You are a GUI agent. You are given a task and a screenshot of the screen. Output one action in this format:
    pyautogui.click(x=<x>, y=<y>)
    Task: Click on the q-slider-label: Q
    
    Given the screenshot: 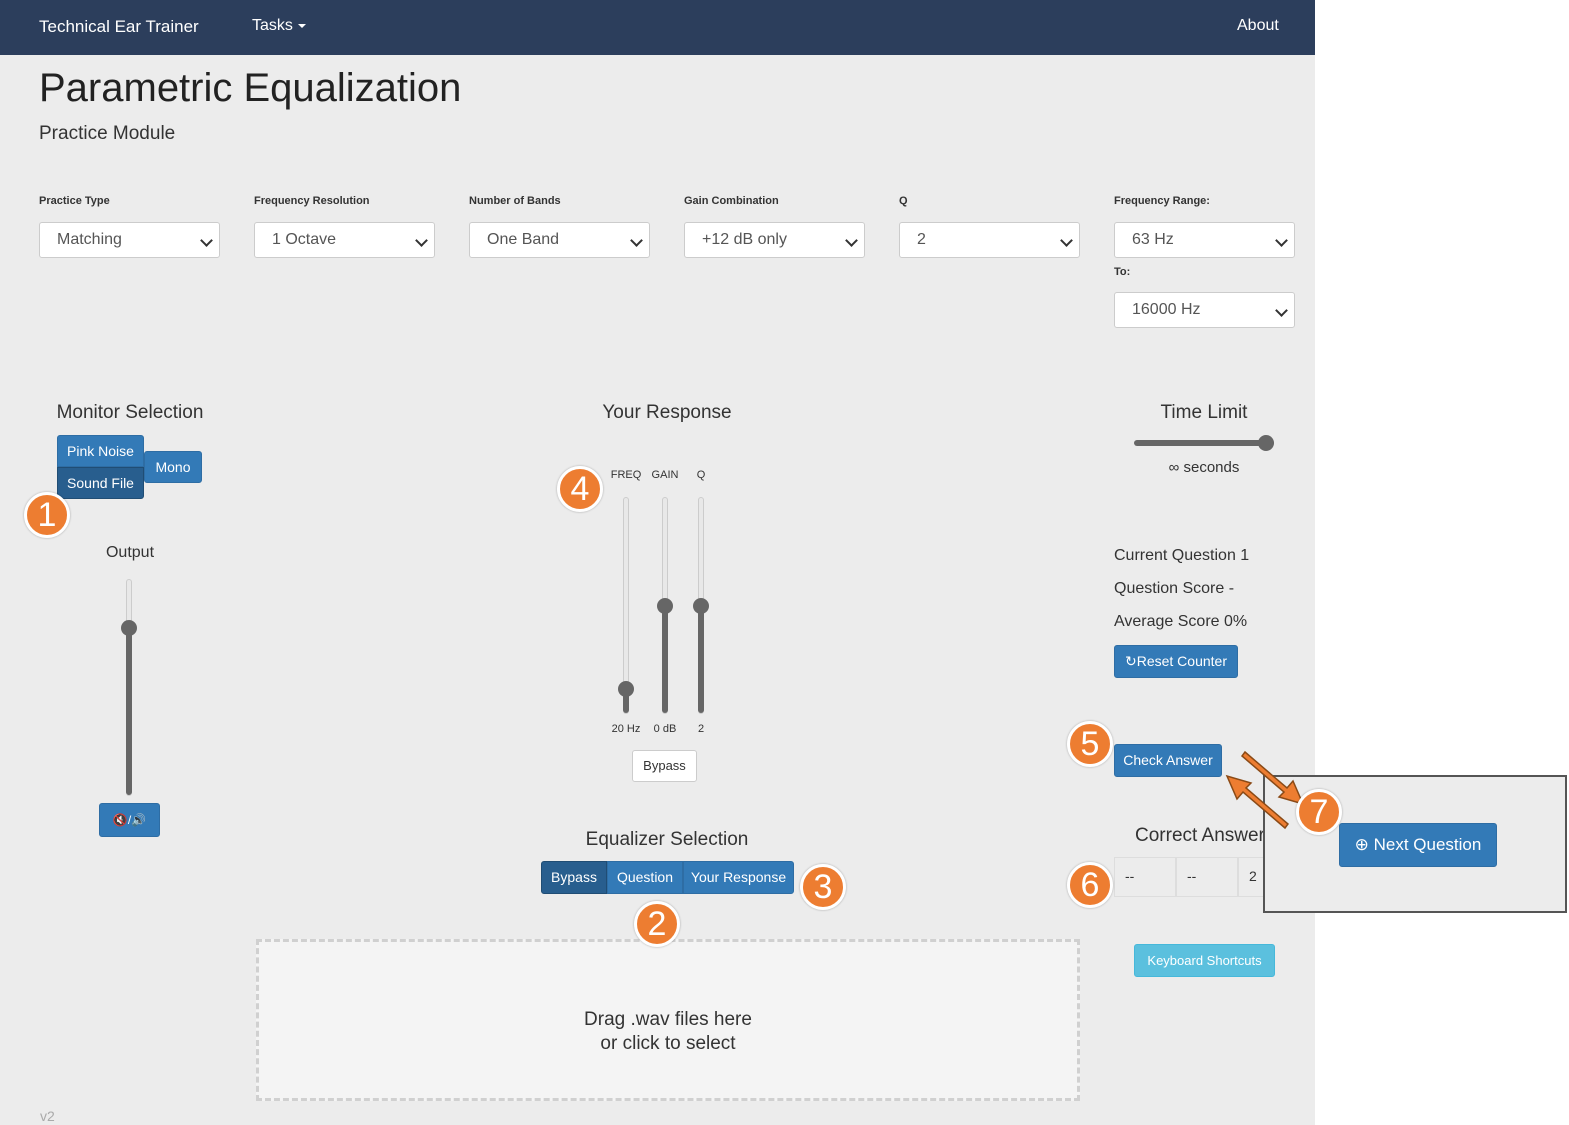 What is the action you would take?
    pyautogui.click(x=701, y=475)
    